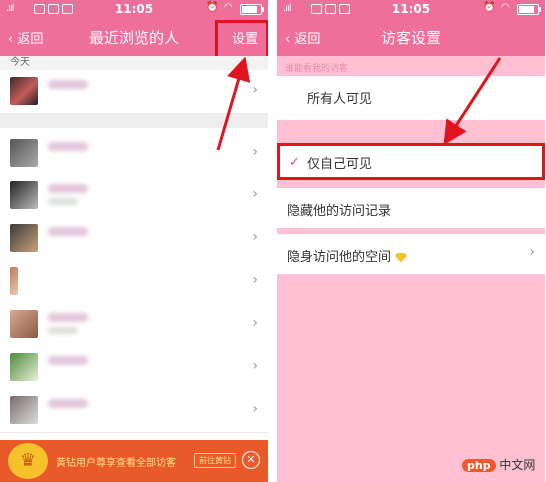  What do you see at coordinates (411, 254) in the screenshot?
I see `hide-visit-item: 隐身访问他的空间 ›` at bounding box center [411, 254].